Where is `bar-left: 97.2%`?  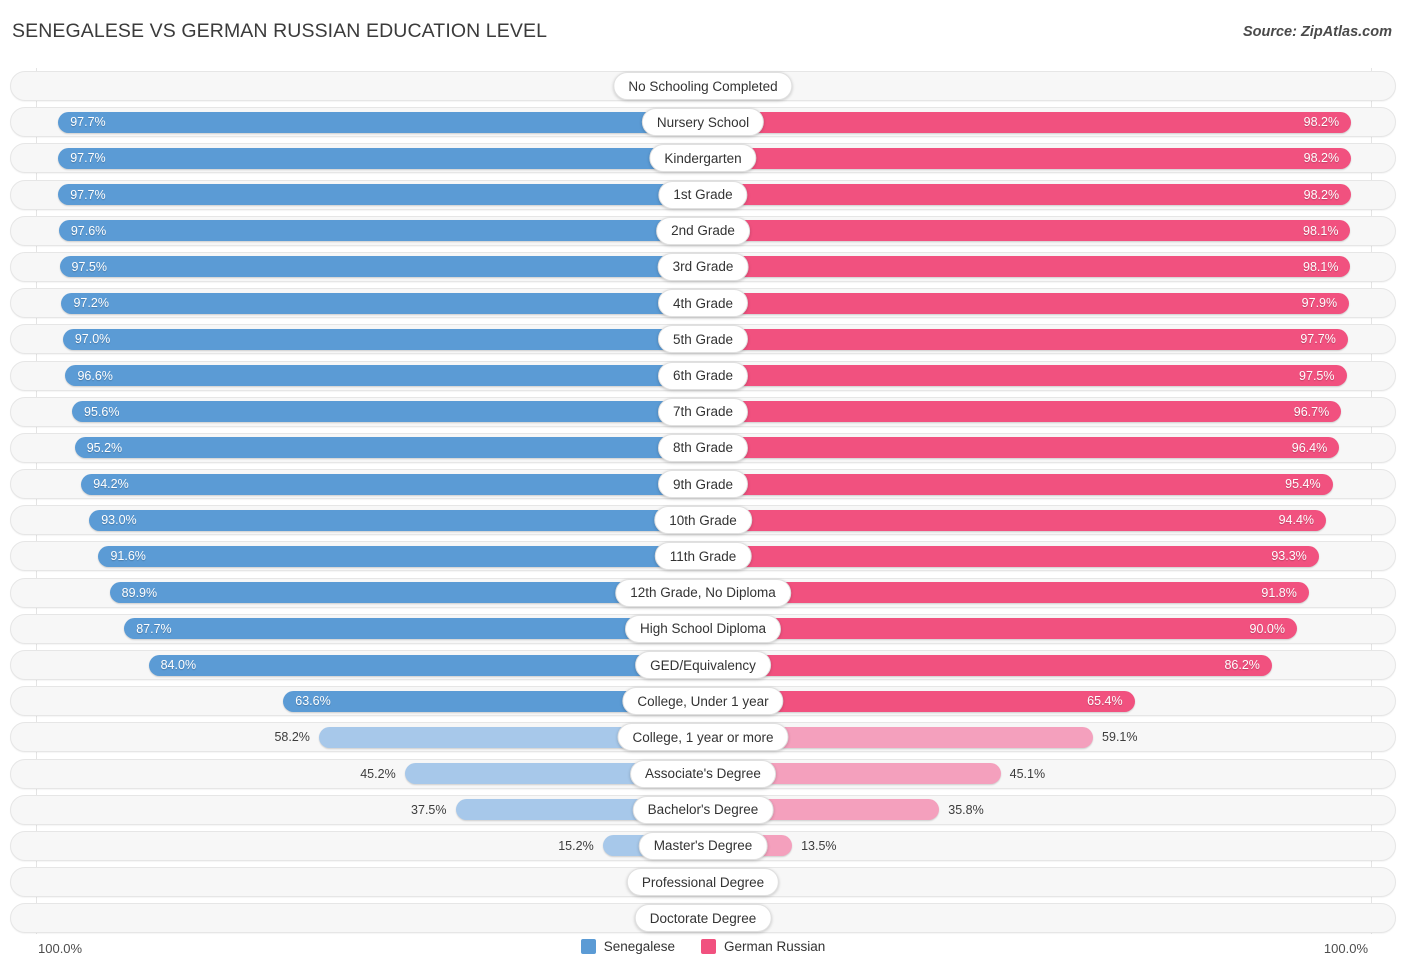
bar-left: 97.2% is located at coordinates (382, 303).